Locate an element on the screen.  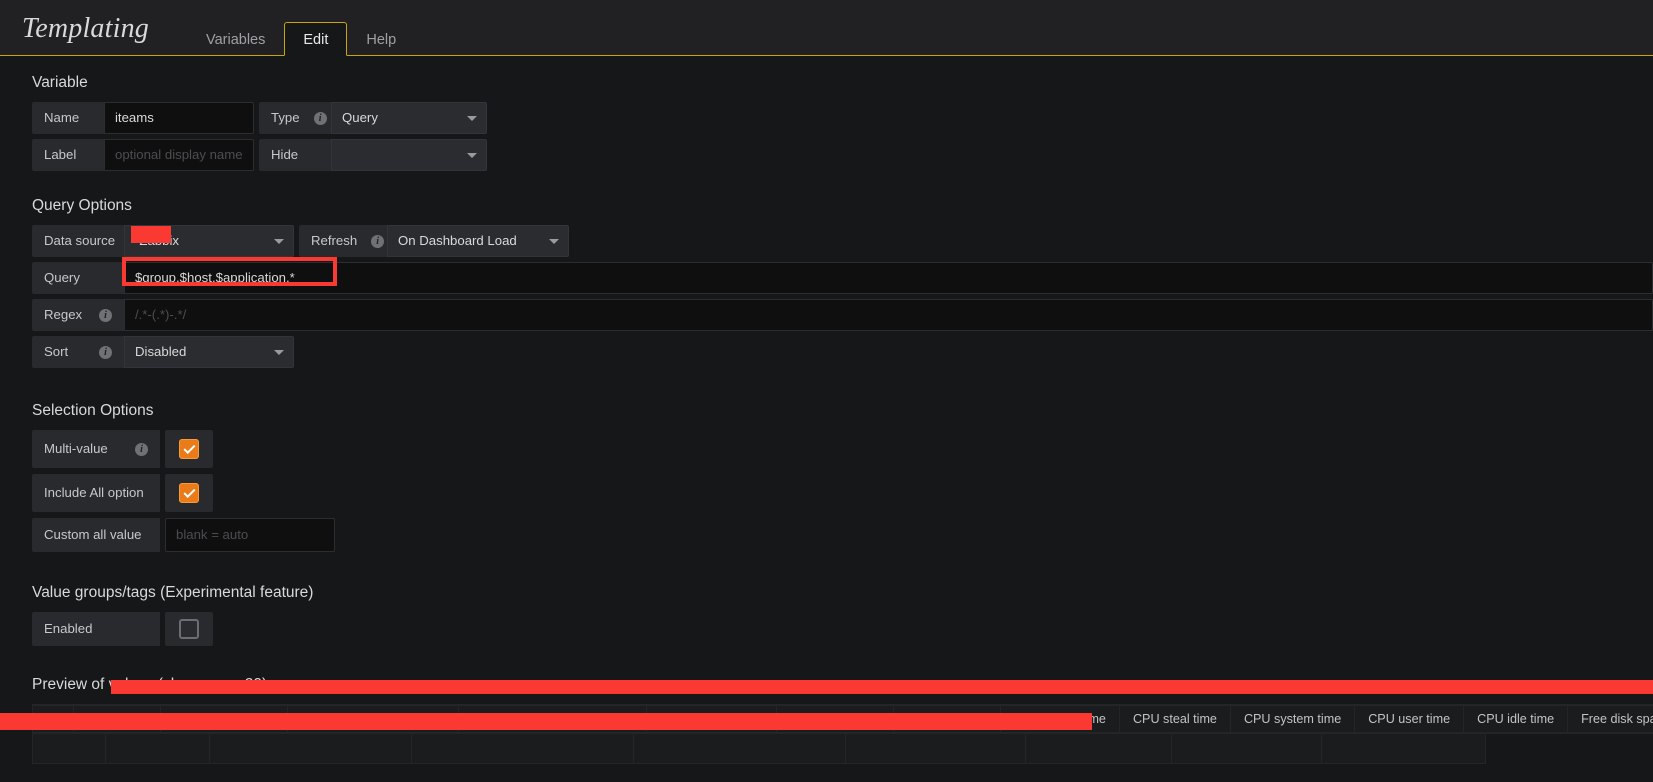
variable-name-row: Name iteams Type i Query is located at coordinates (842, 118).